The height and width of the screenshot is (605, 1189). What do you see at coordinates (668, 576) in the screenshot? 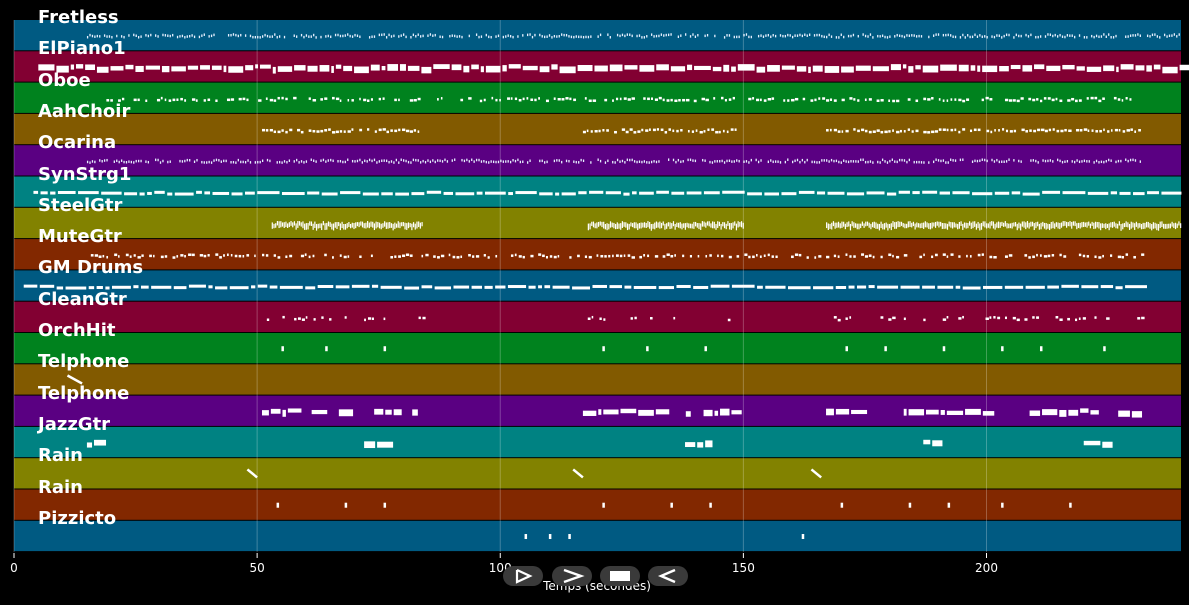
I see `rewind-button` at bounding box center [668, 576].